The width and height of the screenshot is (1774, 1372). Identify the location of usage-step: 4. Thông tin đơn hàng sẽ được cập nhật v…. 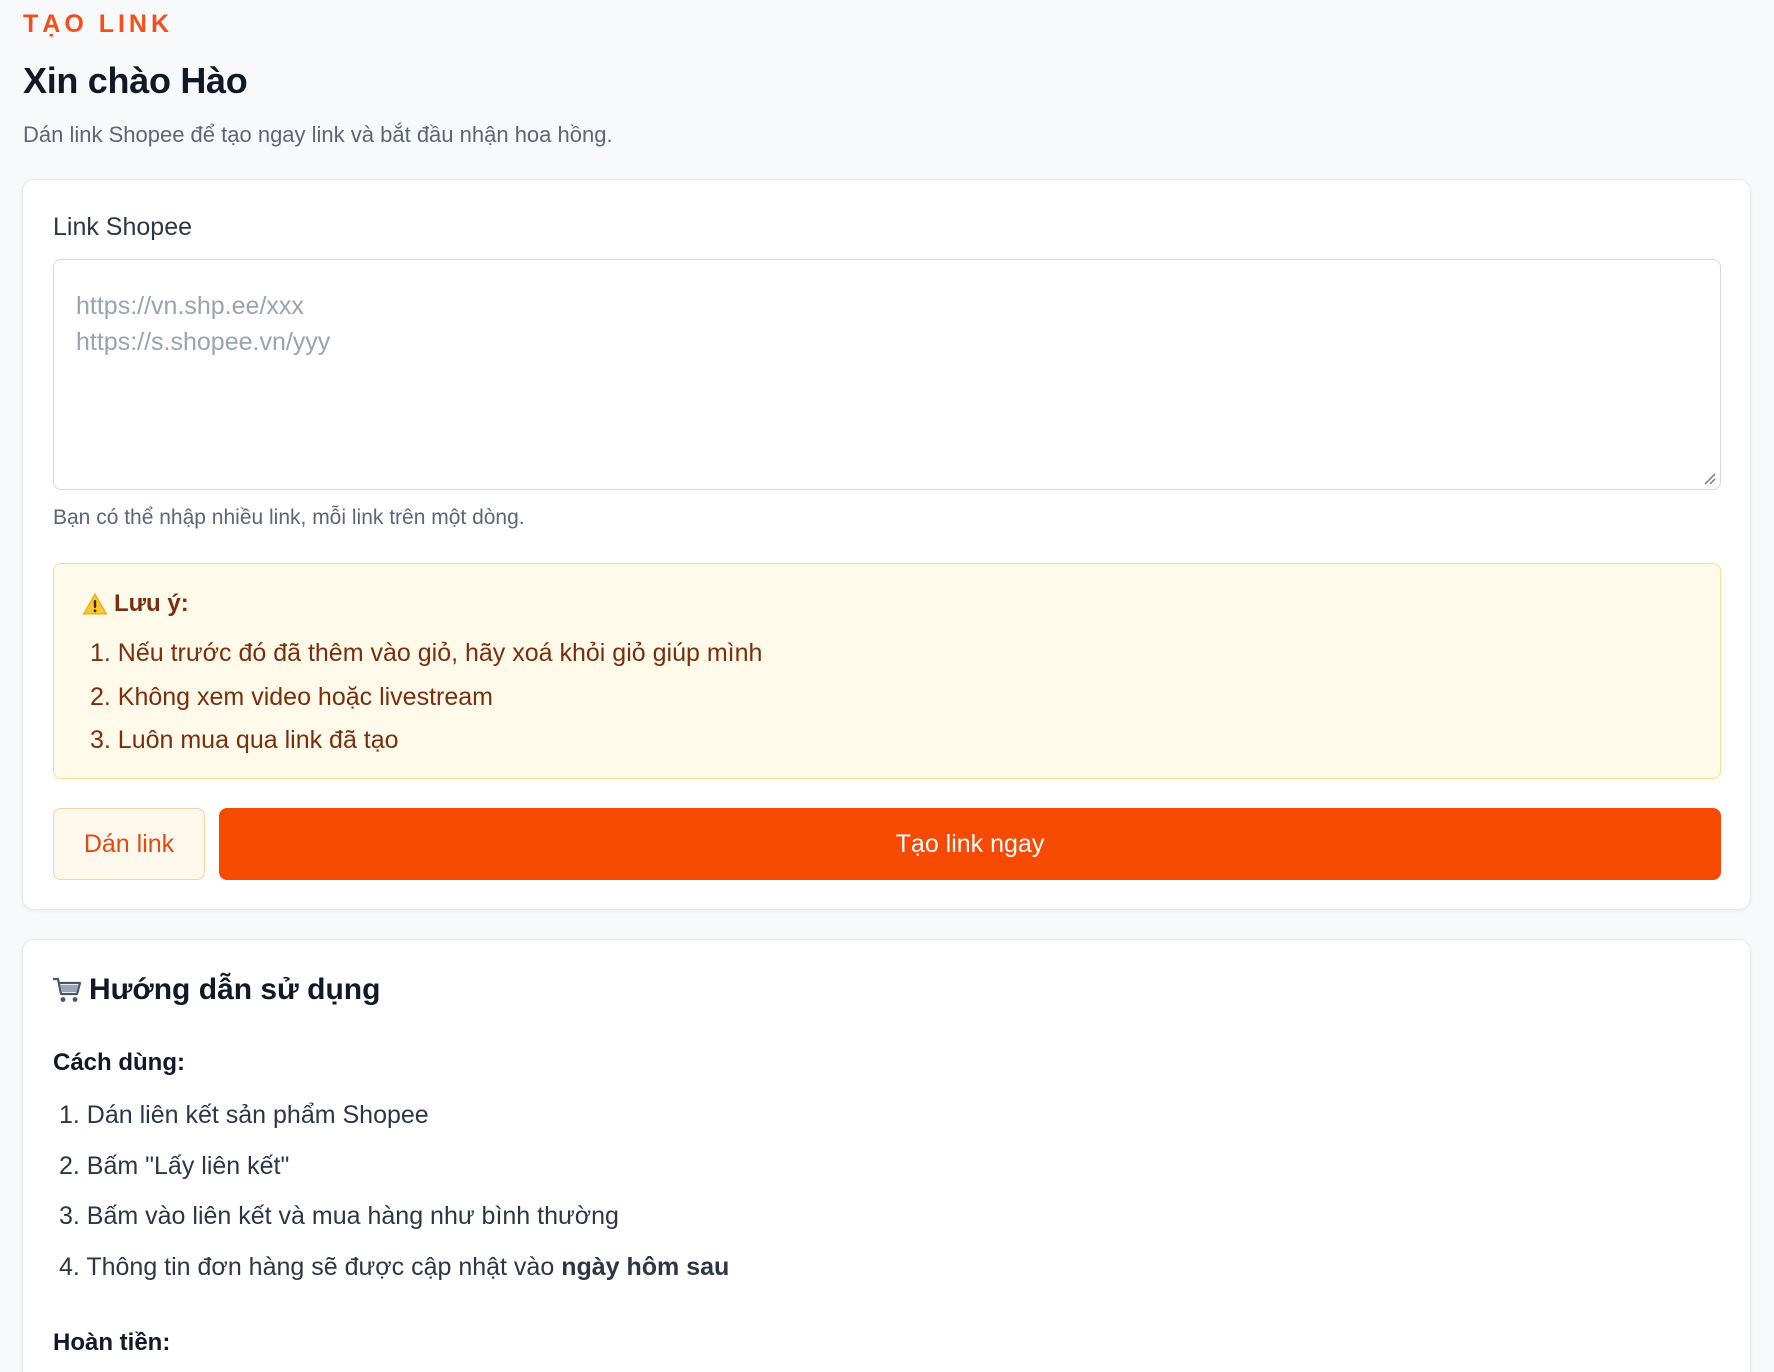
(394, 1277).